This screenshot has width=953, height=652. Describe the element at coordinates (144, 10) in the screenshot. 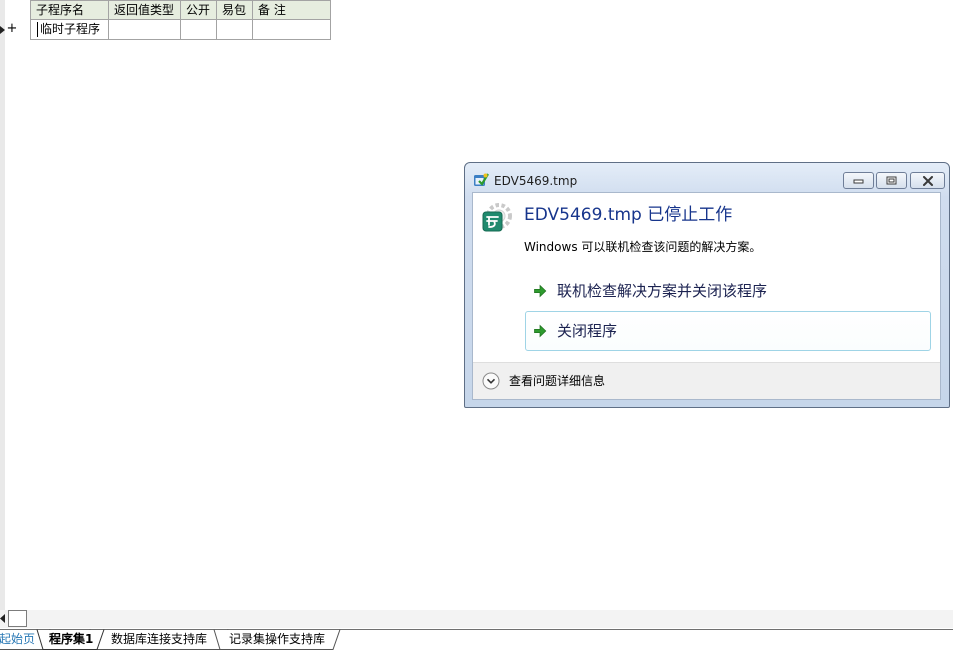

I see `column-header-return-type: 返回值类型` at that location.